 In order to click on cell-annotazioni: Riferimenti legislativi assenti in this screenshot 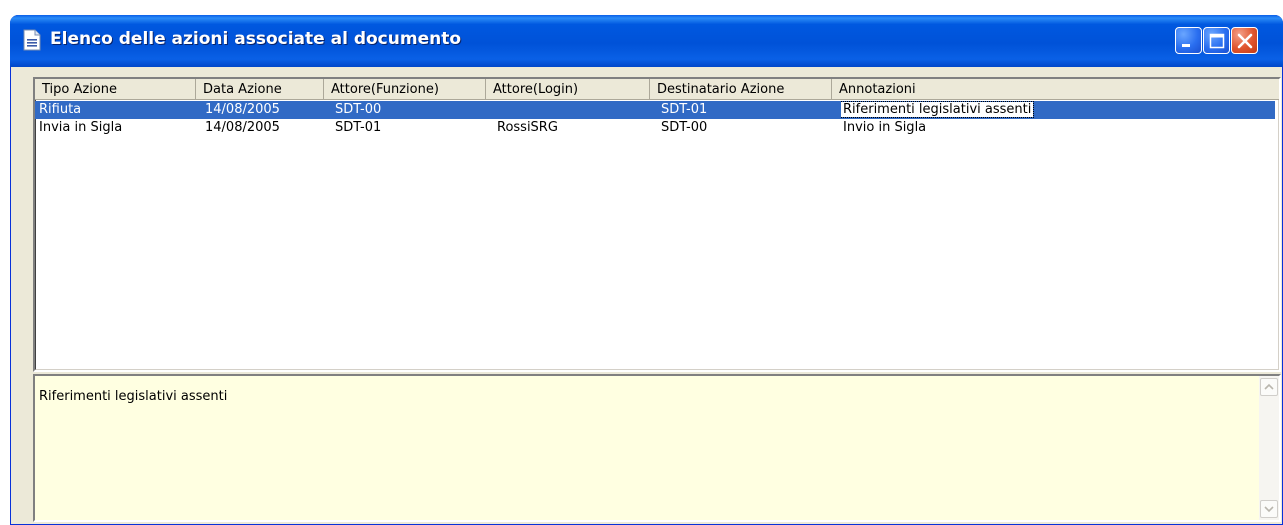, I will do `click(1056, 110)`.